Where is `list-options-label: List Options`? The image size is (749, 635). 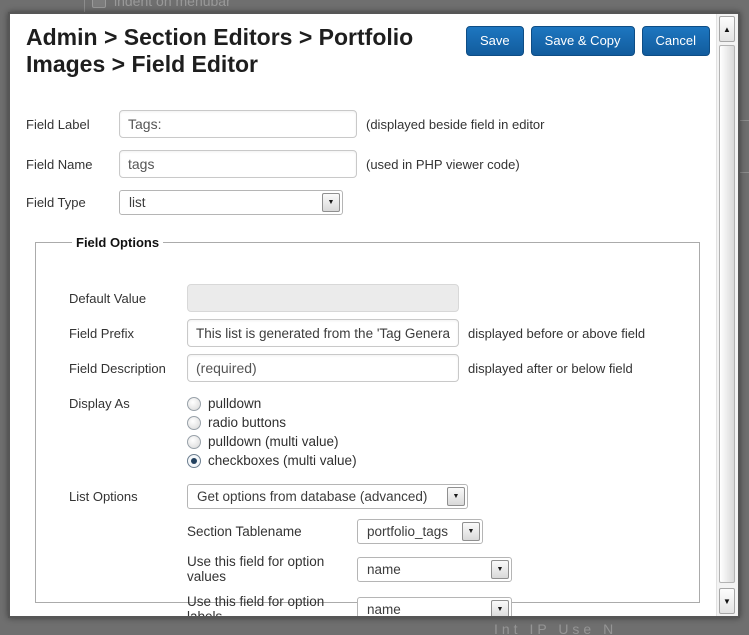 list-options-label: List Options is located at coordinates (103, 496).